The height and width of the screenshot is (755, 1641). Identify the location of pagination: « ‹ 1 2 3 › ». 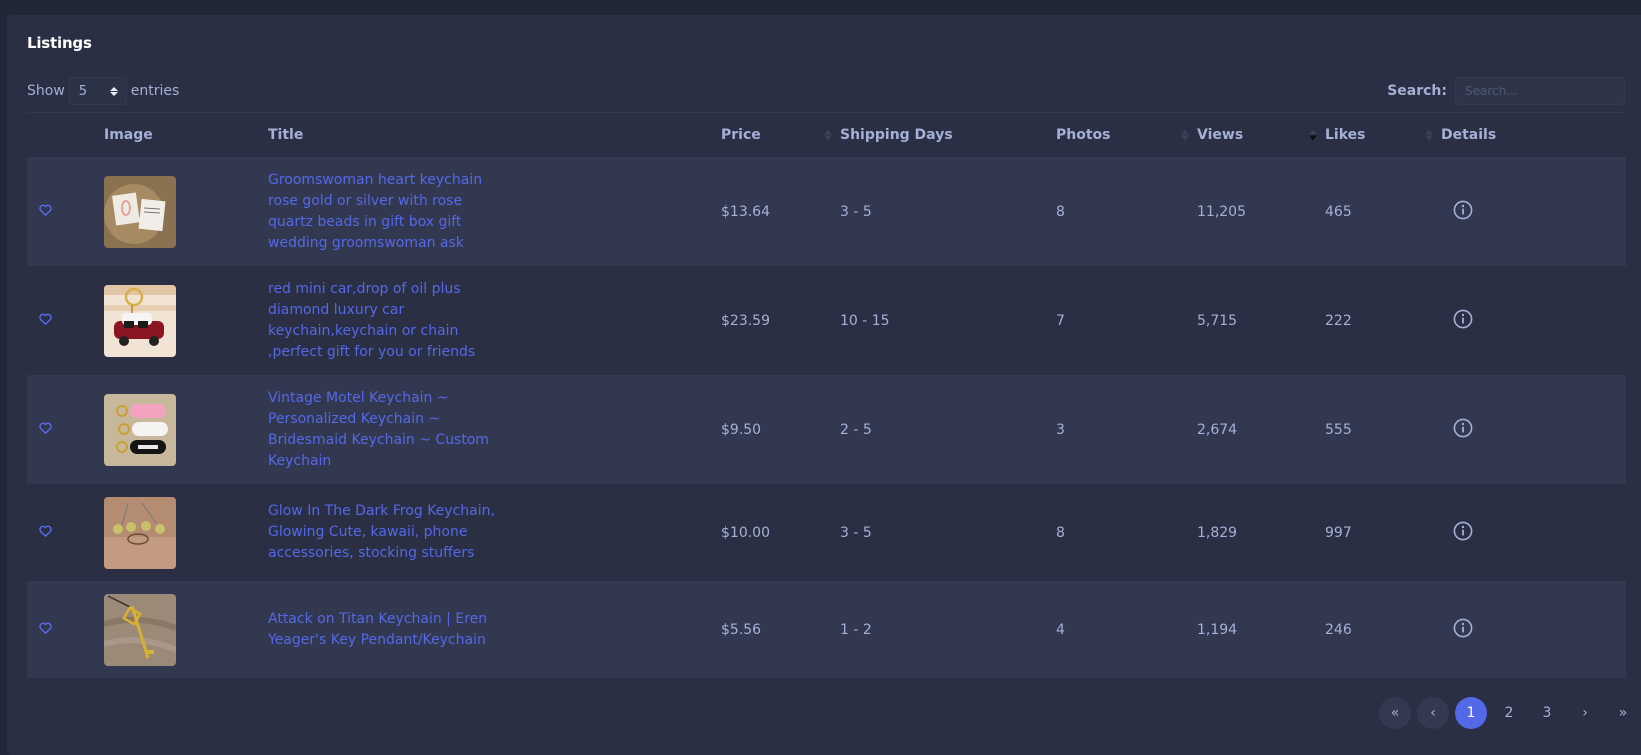
(1509, 713).